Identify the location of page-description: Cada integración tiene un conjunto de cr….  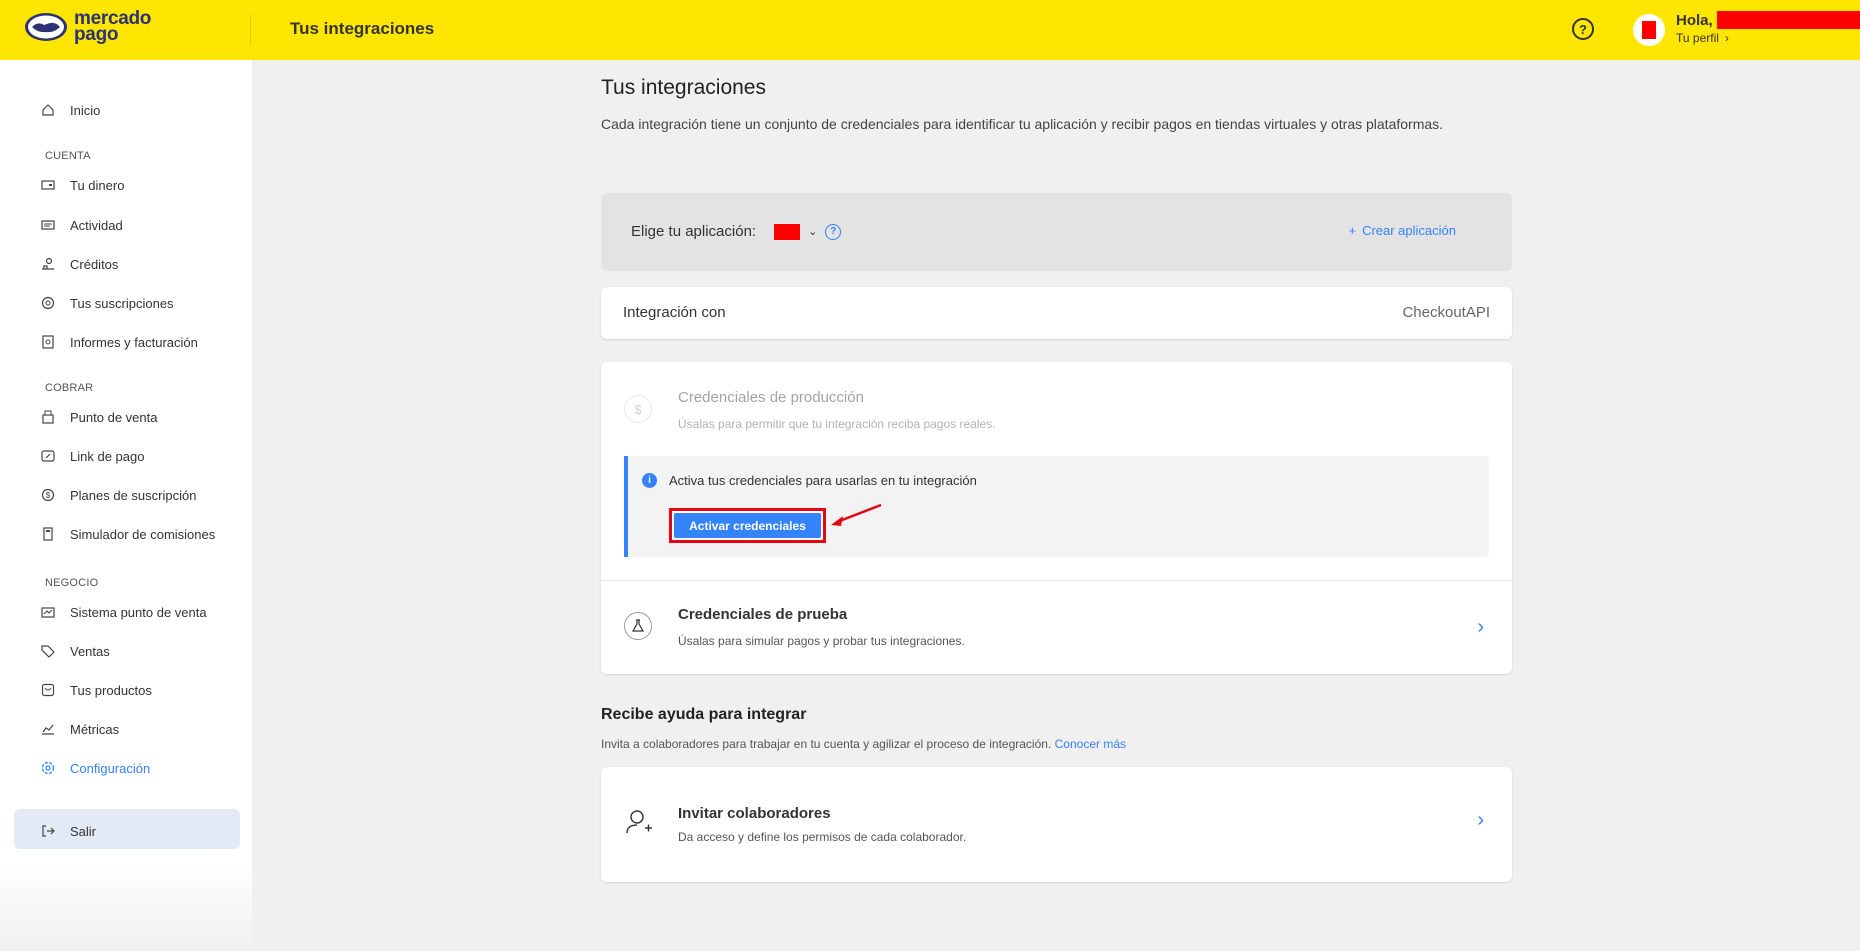
(1022, 124).